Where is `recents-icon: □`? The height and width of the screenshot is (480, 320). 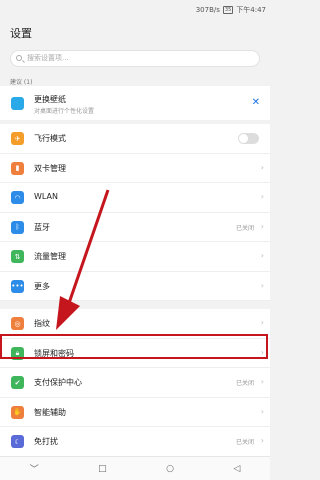
recents-icon: □ is located at coordinates (102, 469).